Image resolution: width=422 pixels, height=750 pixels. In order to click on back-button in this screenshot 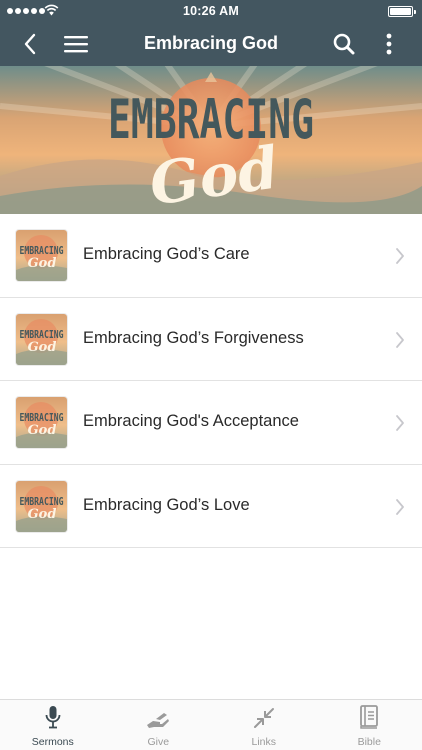, I will do `click(30, 44)`.